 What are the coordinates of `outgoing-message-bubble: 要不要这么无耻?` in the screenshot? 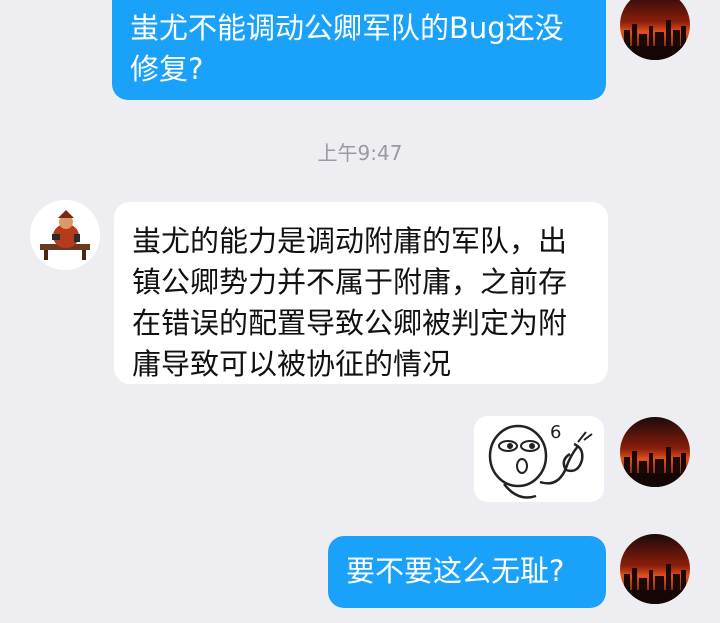 It's located at (467, 572).